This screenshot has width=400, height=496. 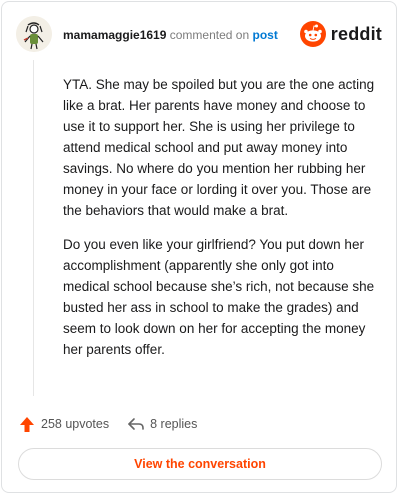 I want to click on reply-arrow-icon, so click(x=136, y=424).